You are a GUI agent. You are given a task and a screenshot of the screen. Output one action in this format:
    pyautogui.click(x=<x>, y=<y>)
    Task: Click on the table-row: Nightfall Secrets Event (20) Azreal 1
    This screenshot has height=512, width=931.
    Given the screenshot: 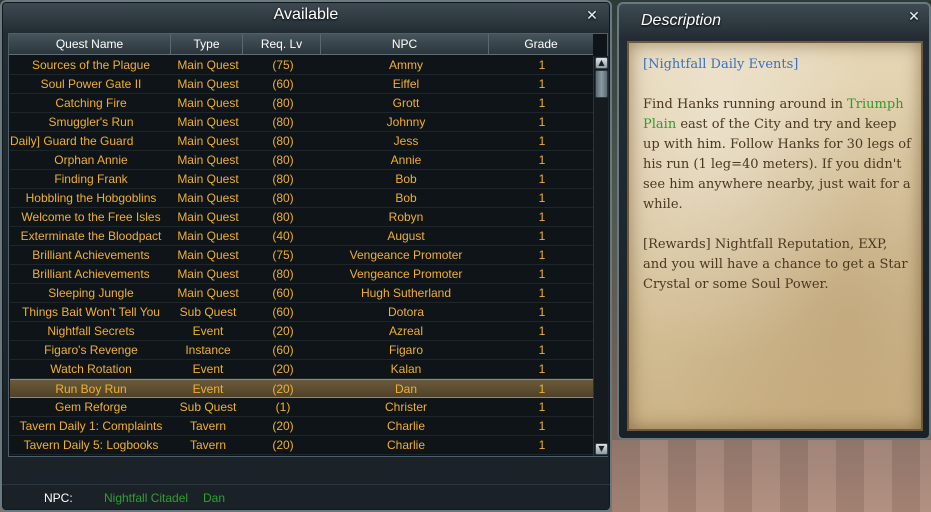 What is the action you would take?
    pyautogui.click(x=302, y=331)
    